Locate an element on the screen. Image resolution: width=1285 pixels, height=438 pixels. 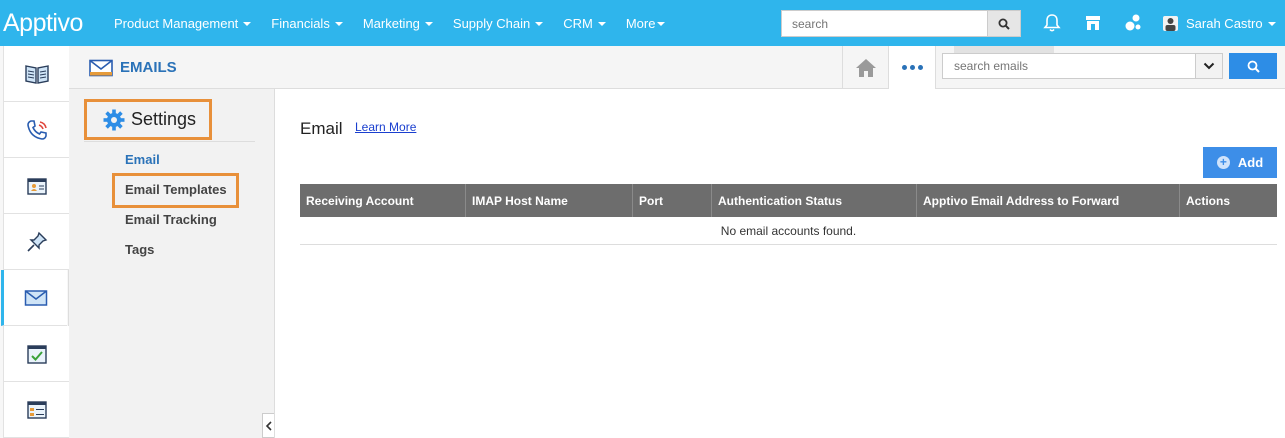
menu-label: CRM is located at coordinates (578, 23).